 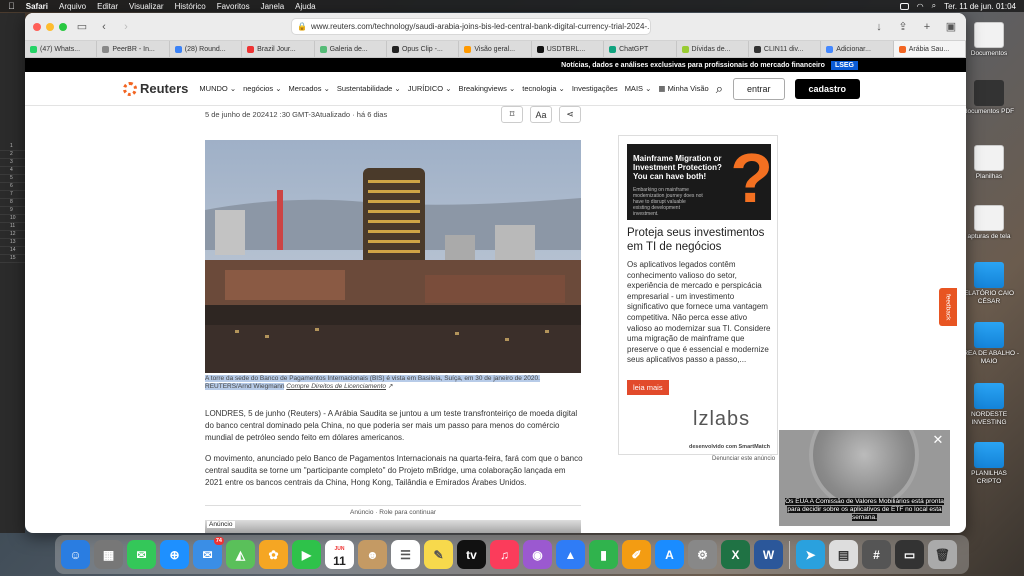 I want to click on finder-icon: ☺, so click(x=75, y=554).